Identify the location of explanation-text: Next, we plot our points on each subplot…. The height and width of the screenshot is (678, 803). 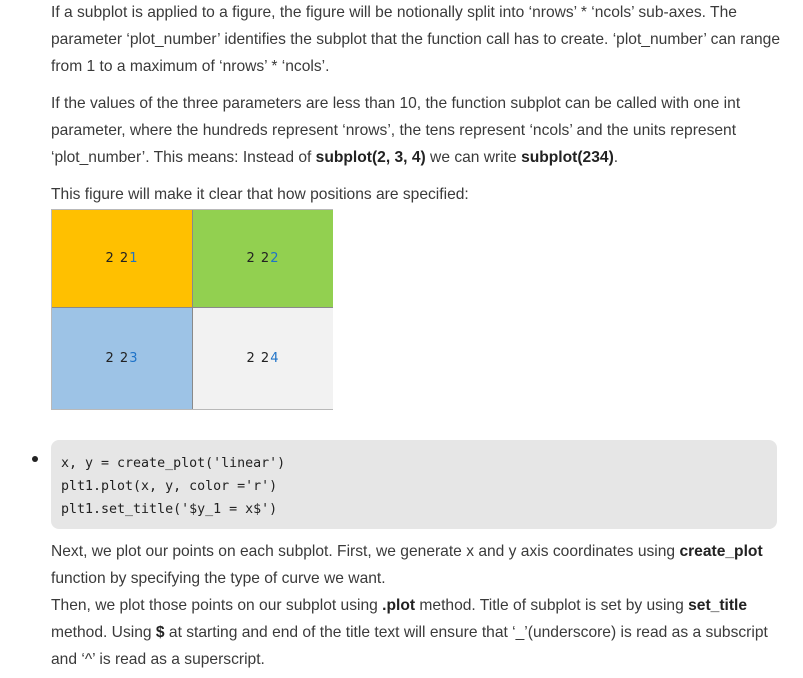
(365, 551).